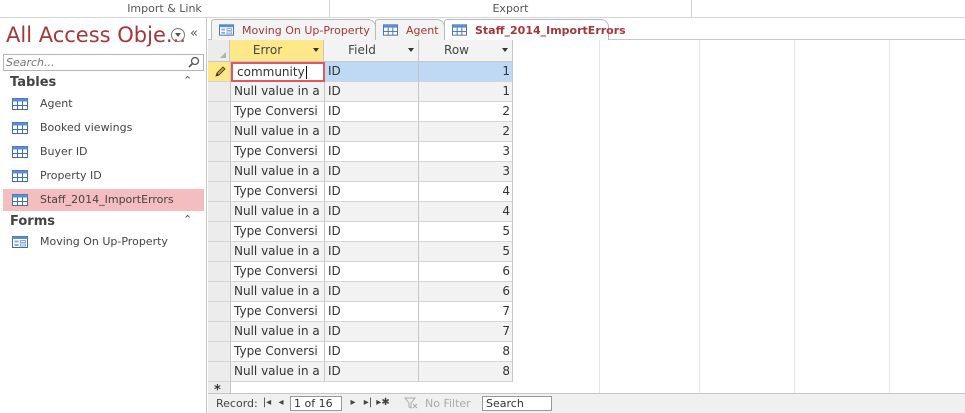 This screenshot has width=965, height=413. I want to click on table-row: Null value in a ID 7, so click(360, 332).